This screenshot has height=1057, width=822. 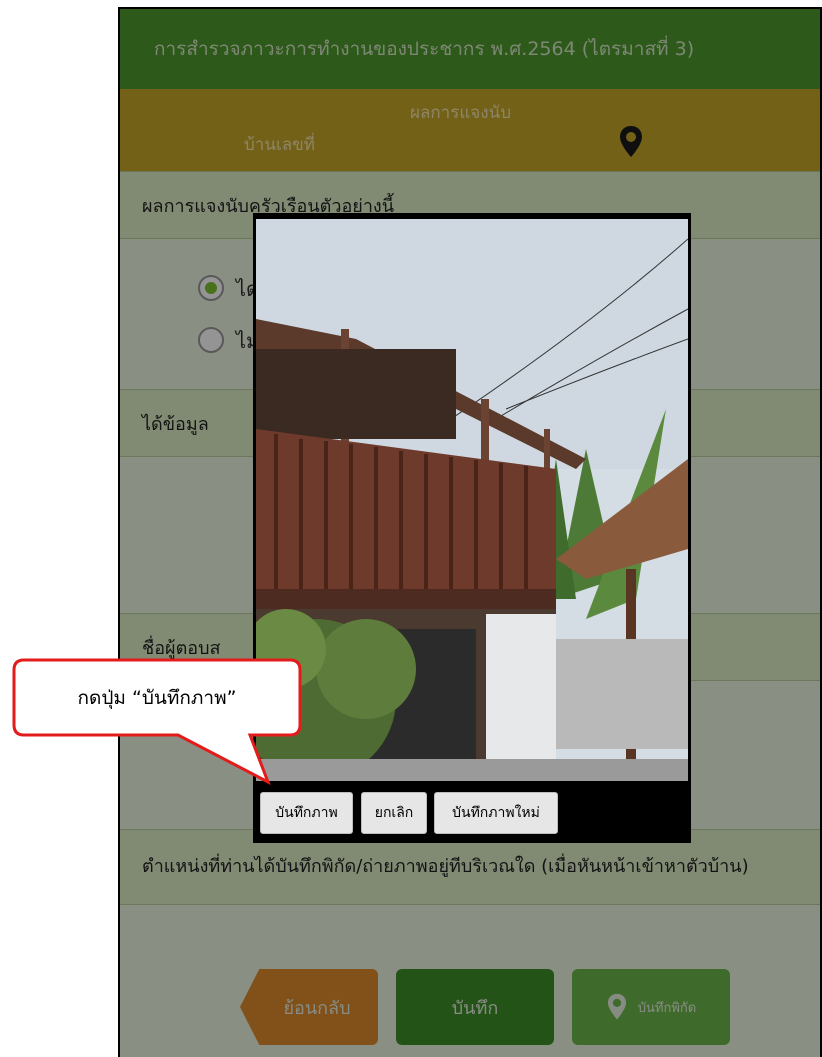 I want to click on save-photo-button: บันทึกภาพ, so click(x=306, y=813).